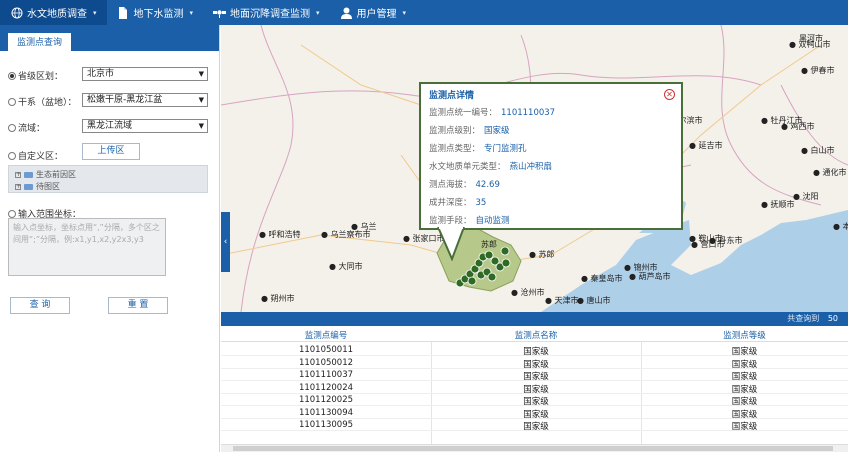  Describe the element at coordinates (469, 131) in the screenshot. I see `popup-field: 监测点级别： 国家级` at that location.